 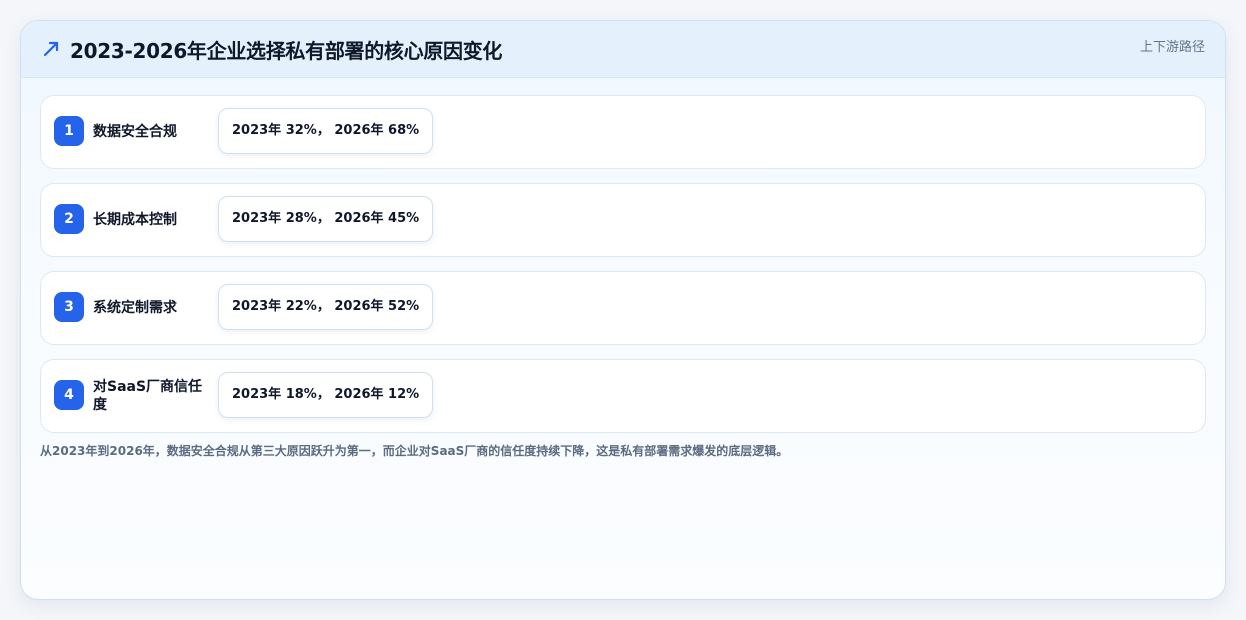 I want to click on reason-label: 系统定制需求, so click(x=135, y=308).